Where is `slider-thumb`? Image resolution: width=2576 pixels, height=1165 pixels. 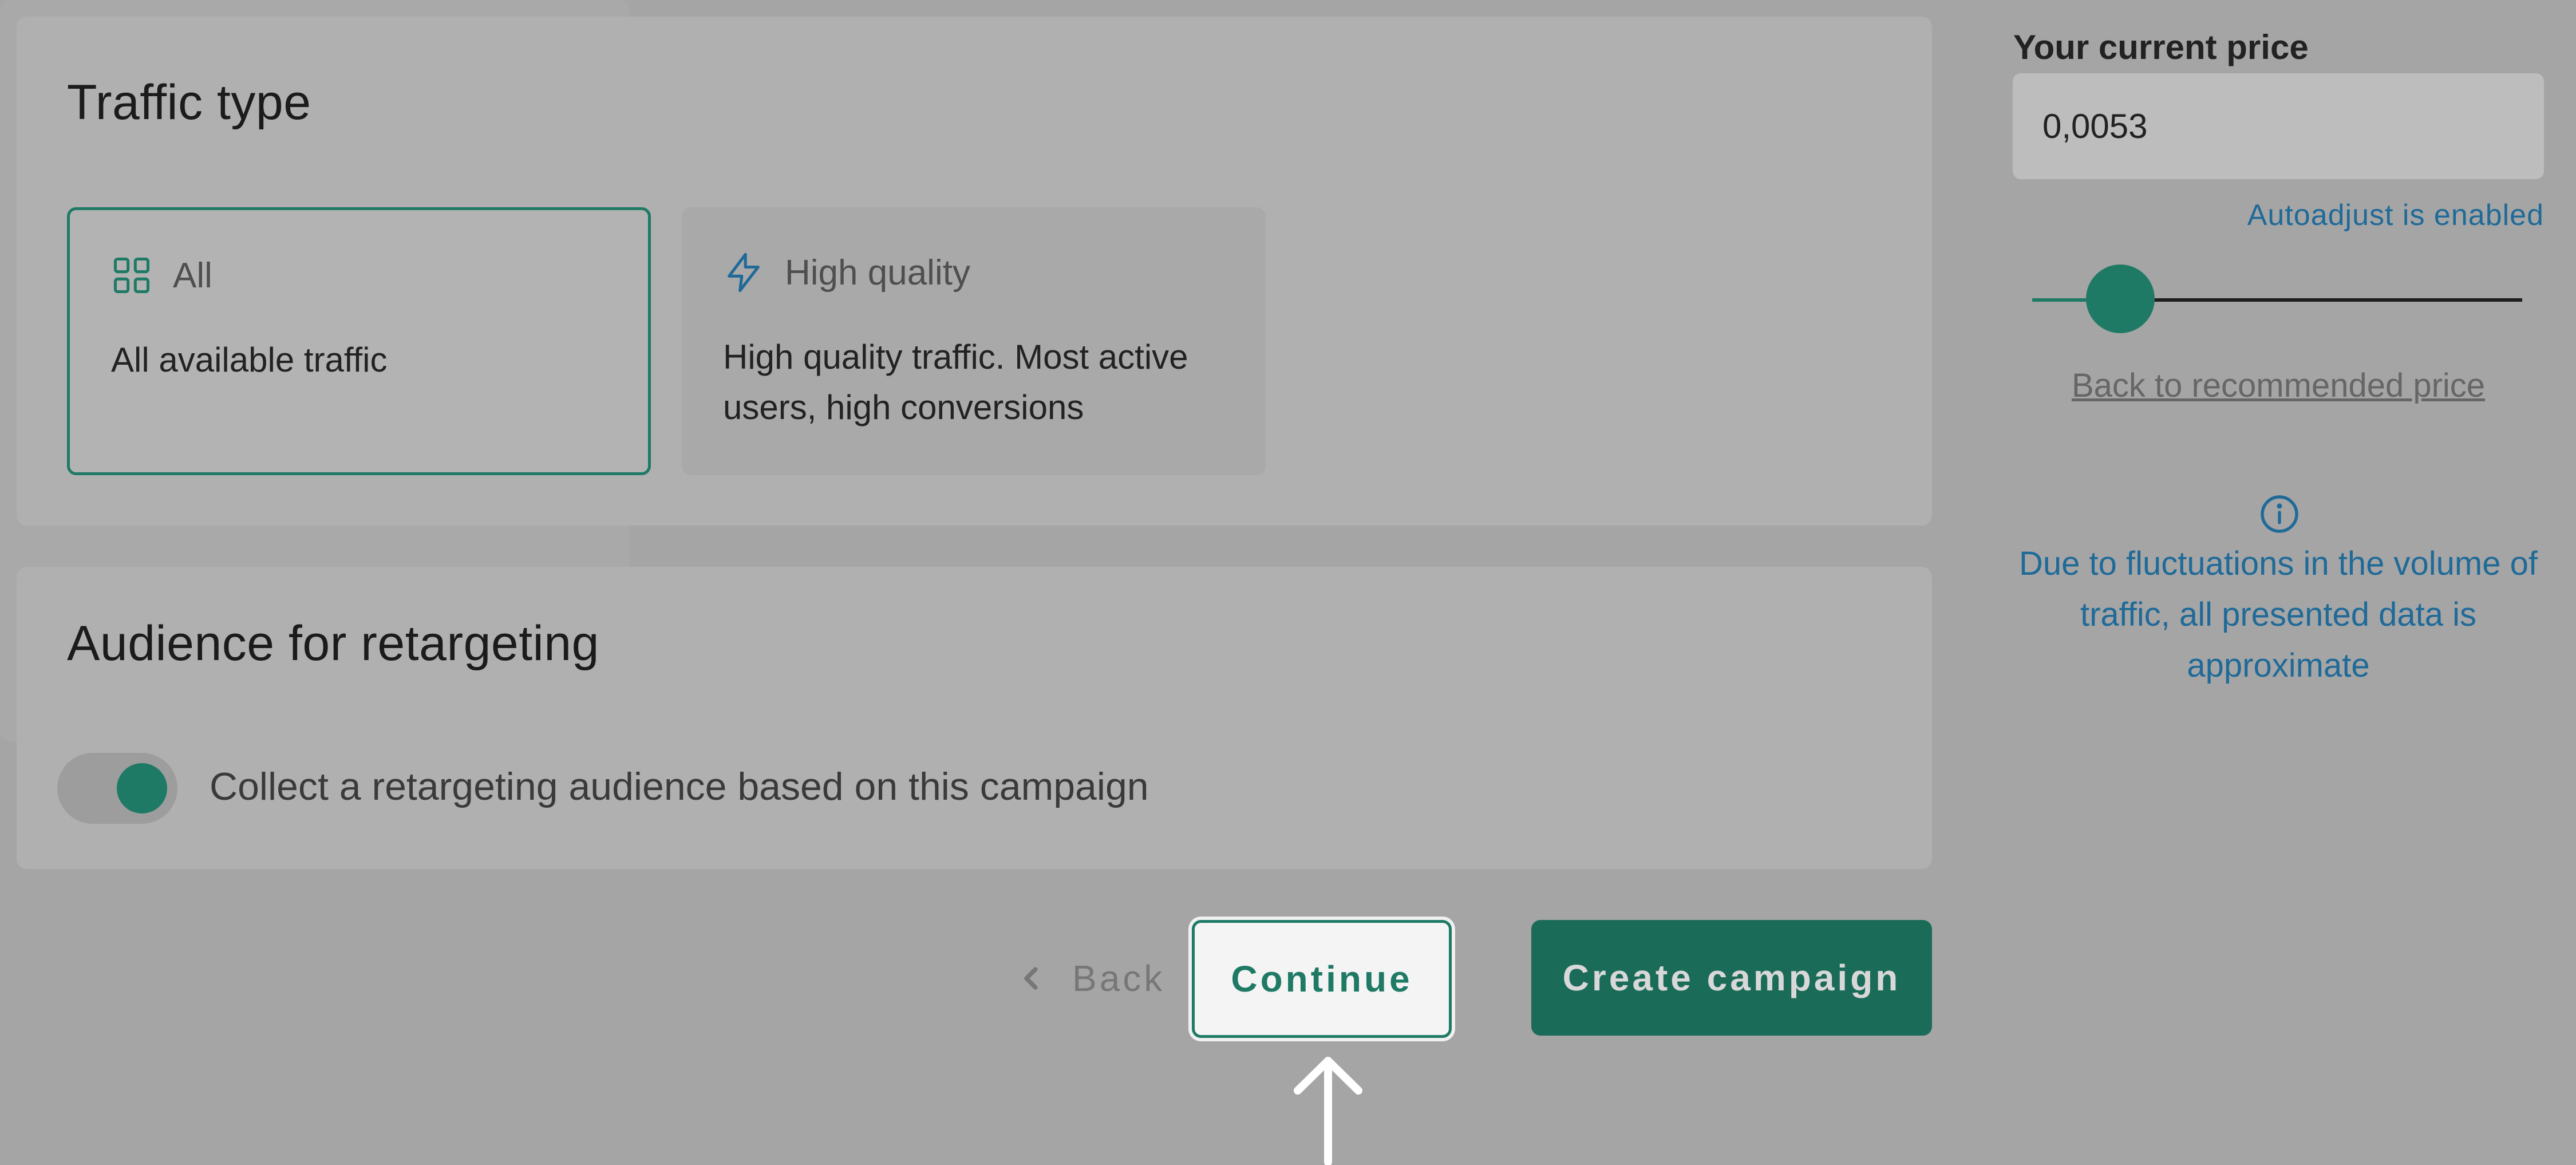
slider-thumb is located at coordinates (2120, 299).